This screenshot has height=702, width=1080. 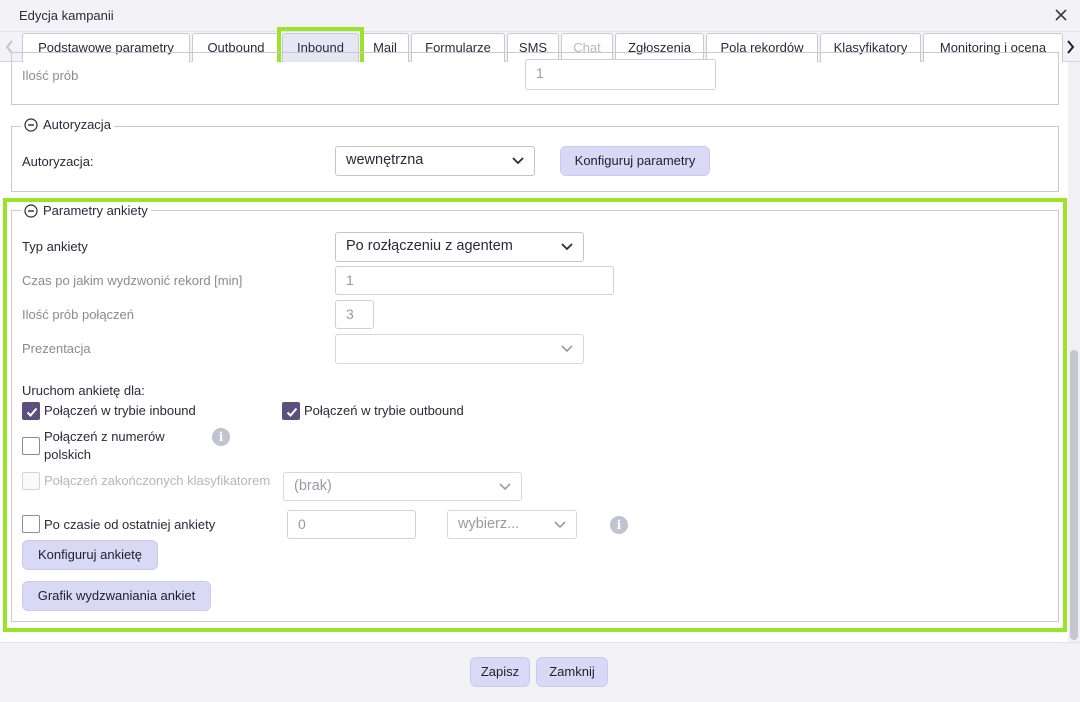 What do you see at coordinates (1070, 47) in the screenshot?
I see `chevron-right-icon` at bounding box center [1070, 47].